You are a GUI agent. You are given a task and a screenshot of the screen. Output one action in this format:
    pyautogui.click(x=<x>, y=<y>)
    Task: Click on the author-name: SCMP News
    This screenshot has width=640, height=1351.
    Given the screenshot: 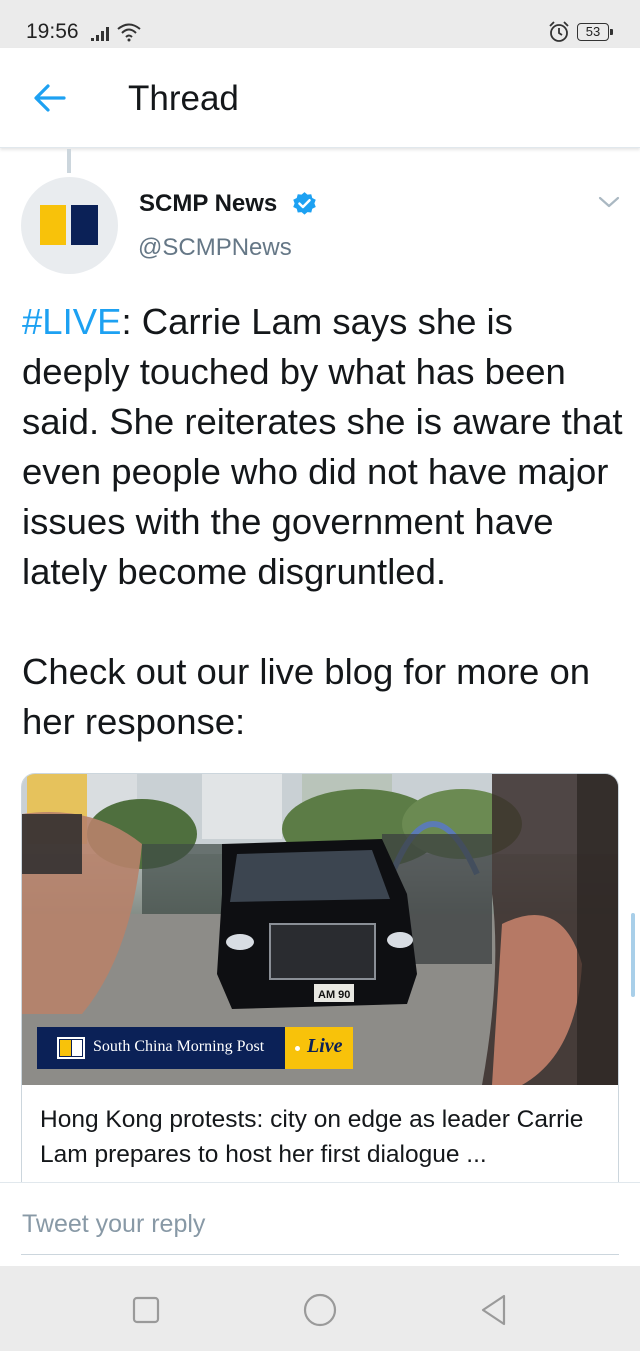 What is the action you would take?
    pyautogui.click(x=208, y=204)
    